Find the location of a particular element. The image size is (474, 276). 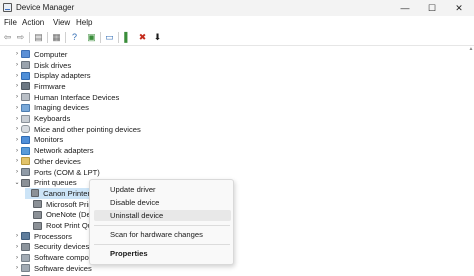

vertical-scrollbar: ▲ is located at coordinates (471, 161).